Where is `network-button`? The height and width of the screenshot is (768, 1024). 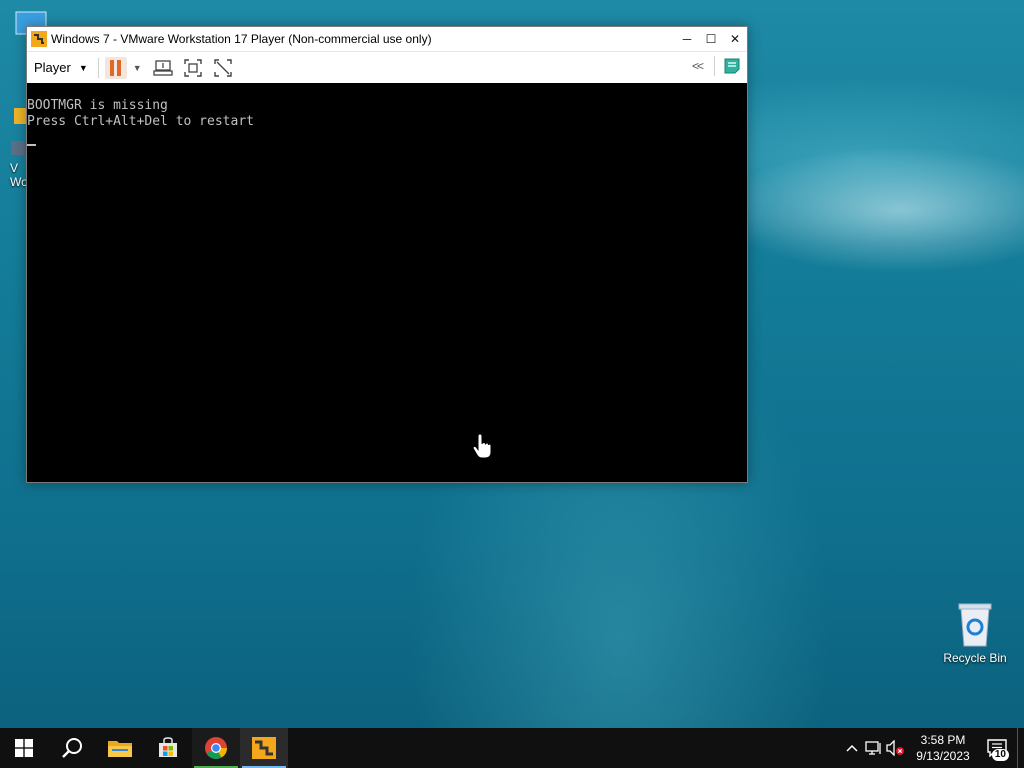 network-button is located at coordinates (874, 748).